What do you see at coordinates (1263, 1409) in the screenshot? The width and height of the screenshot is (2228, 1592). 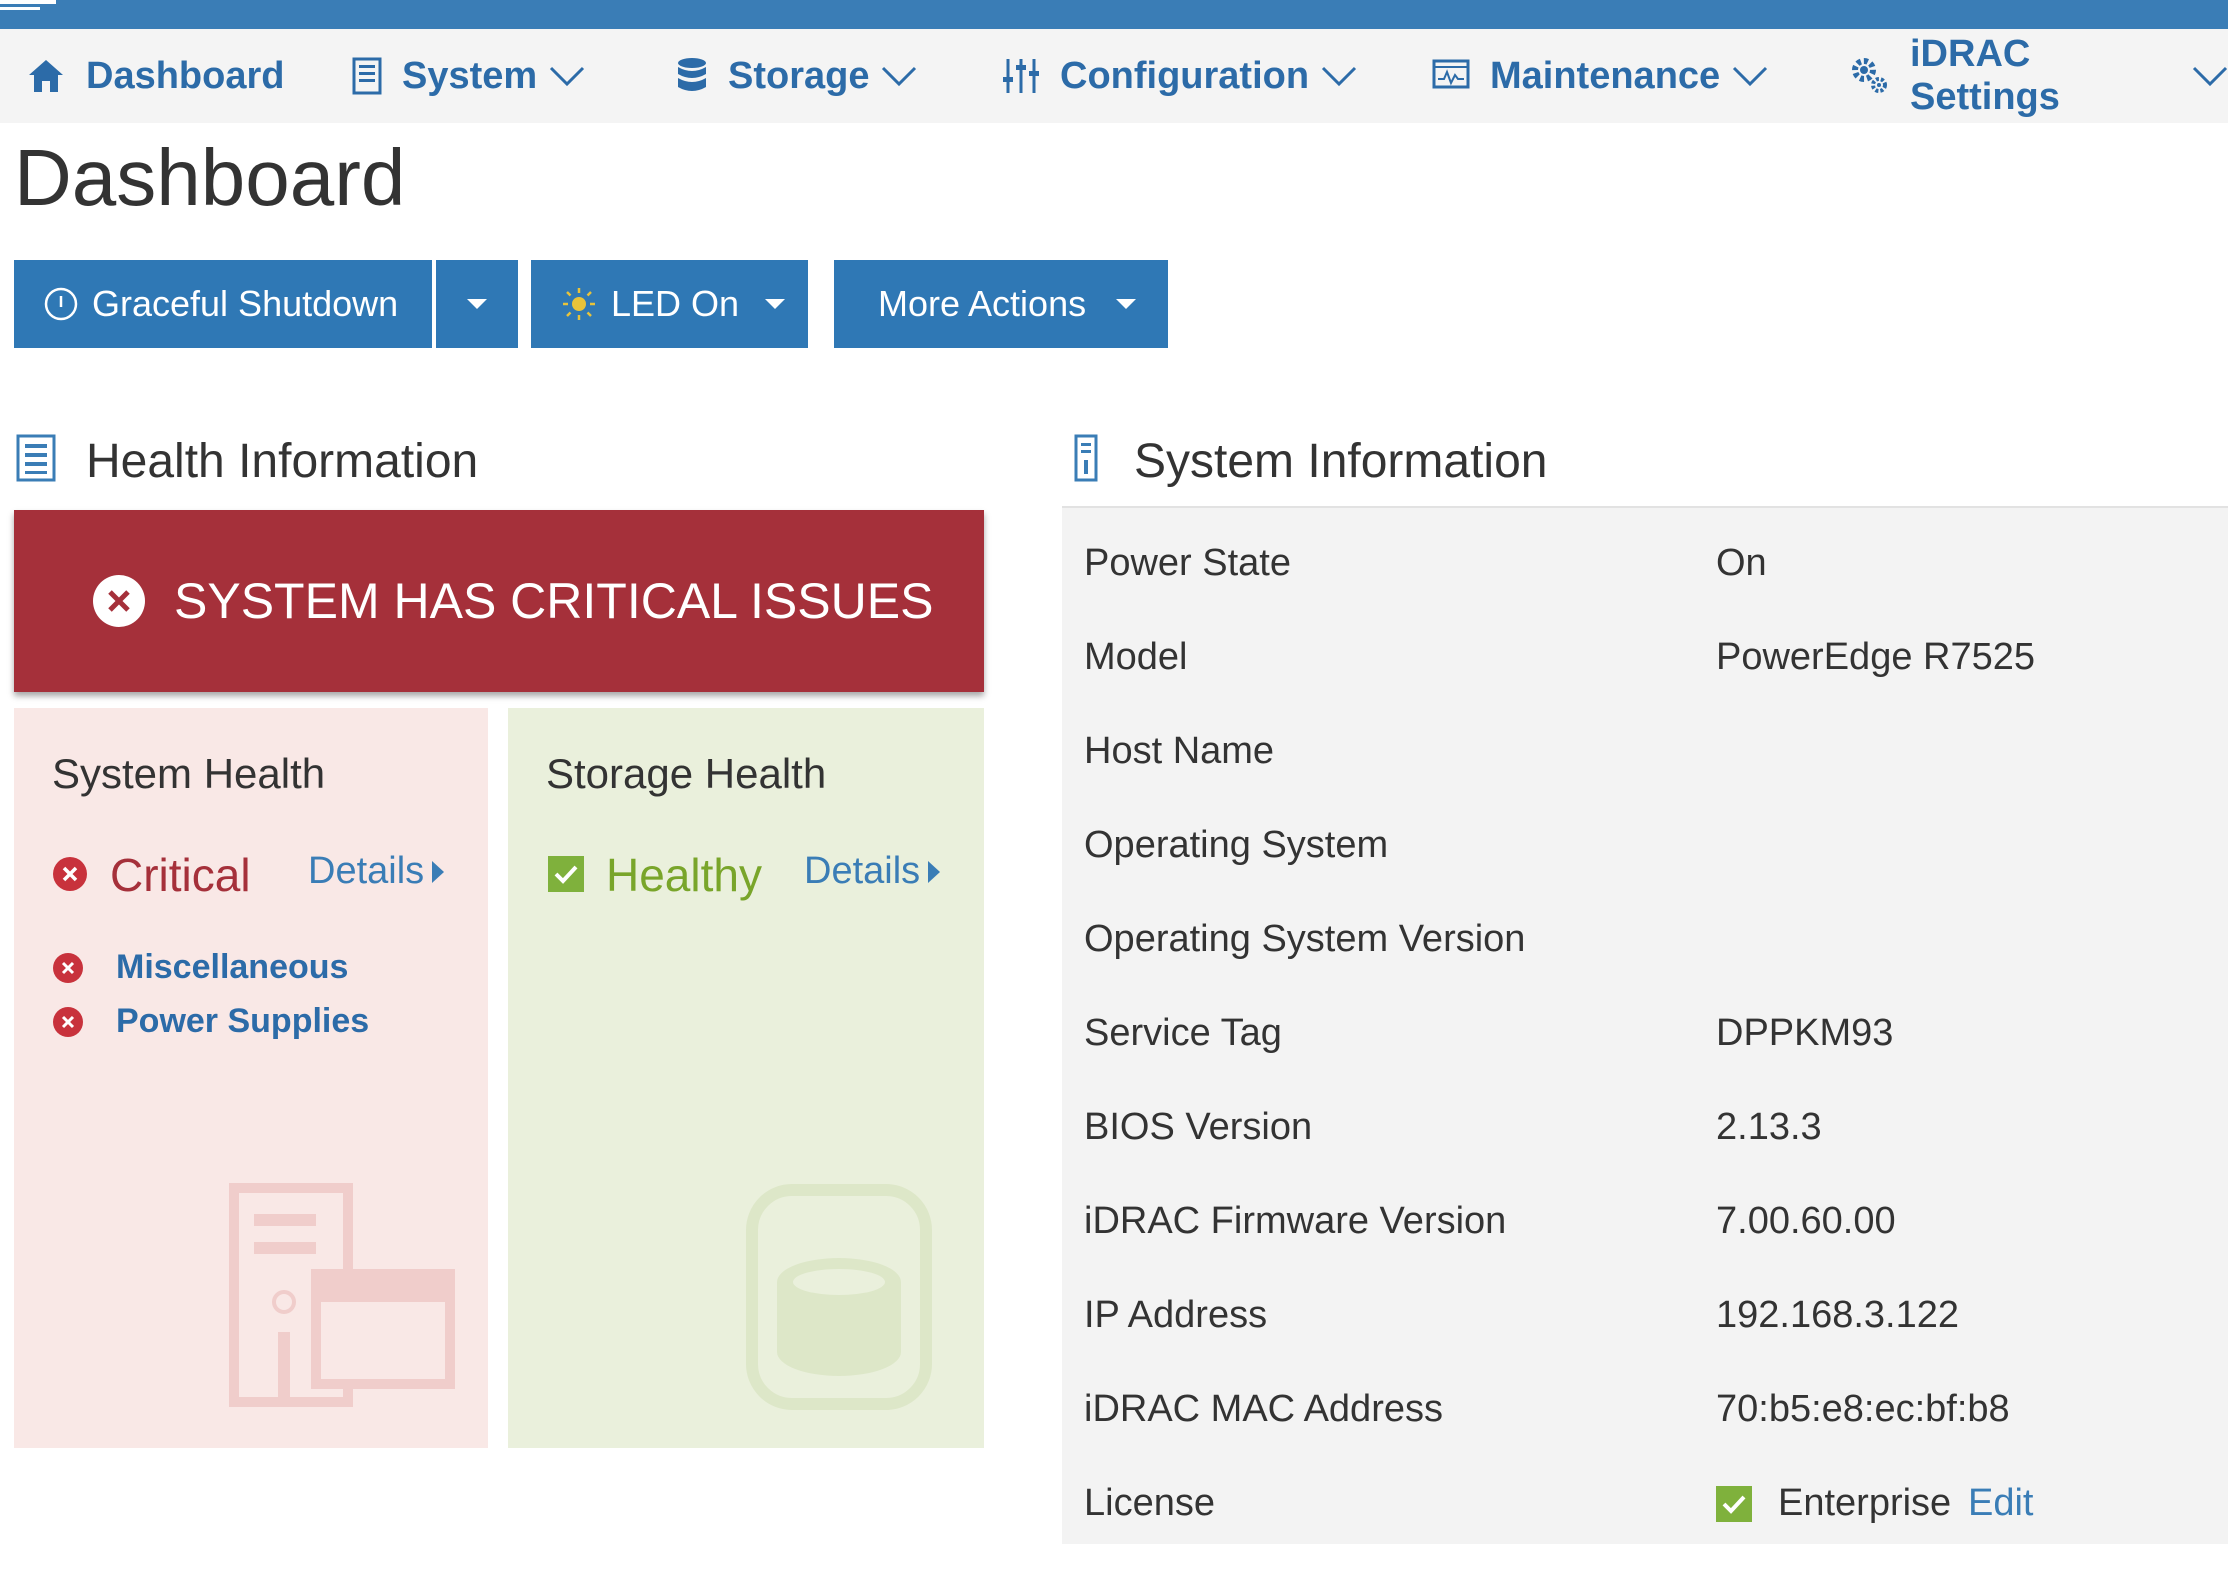 I see `info-label: iDRAC MAC Address` at bounding box center [1263, 1409].